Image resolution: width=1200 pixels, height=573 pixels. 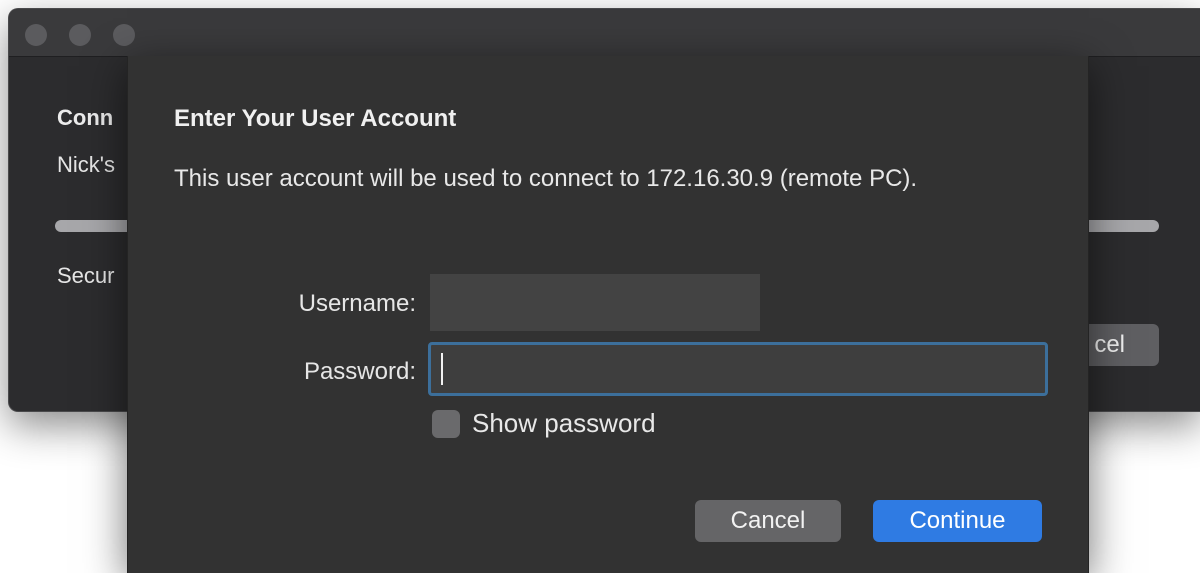 What do you see at coordinates (442, 369) in the screenshot?
I see `text-cursor` at bounding box center [442, 369].